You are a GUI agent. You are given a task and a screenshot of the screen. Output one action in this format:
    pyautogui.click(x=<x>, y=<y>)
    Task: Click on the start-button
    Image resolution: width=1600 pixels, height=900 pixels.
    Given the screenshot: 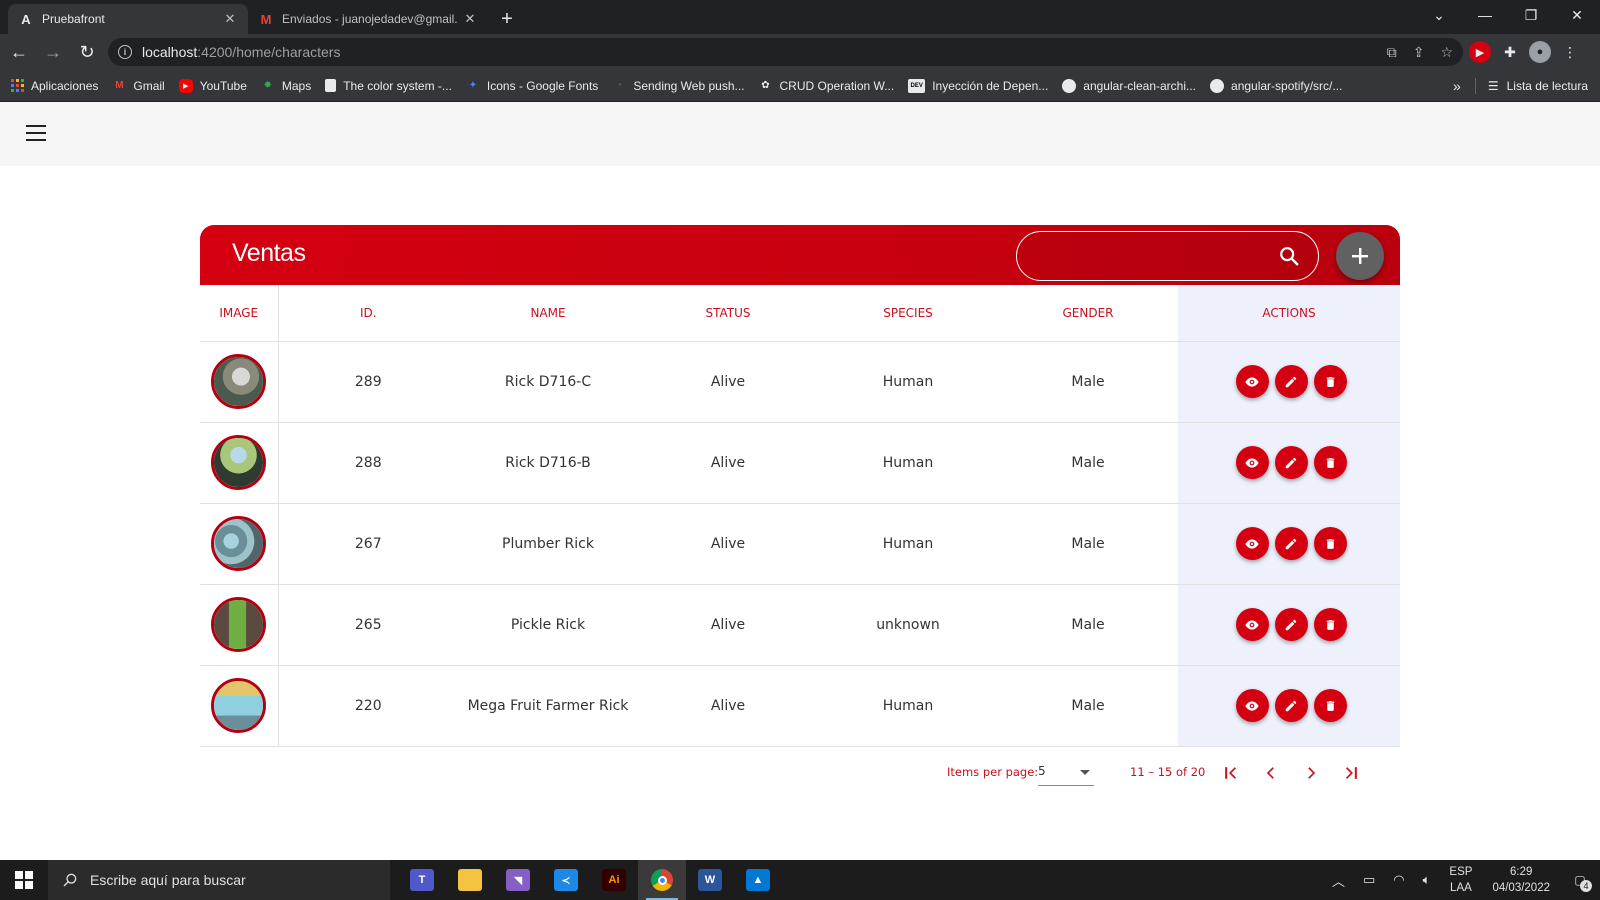 What is the action you would take?
    pyautogui.click(x=24, y=880)
    